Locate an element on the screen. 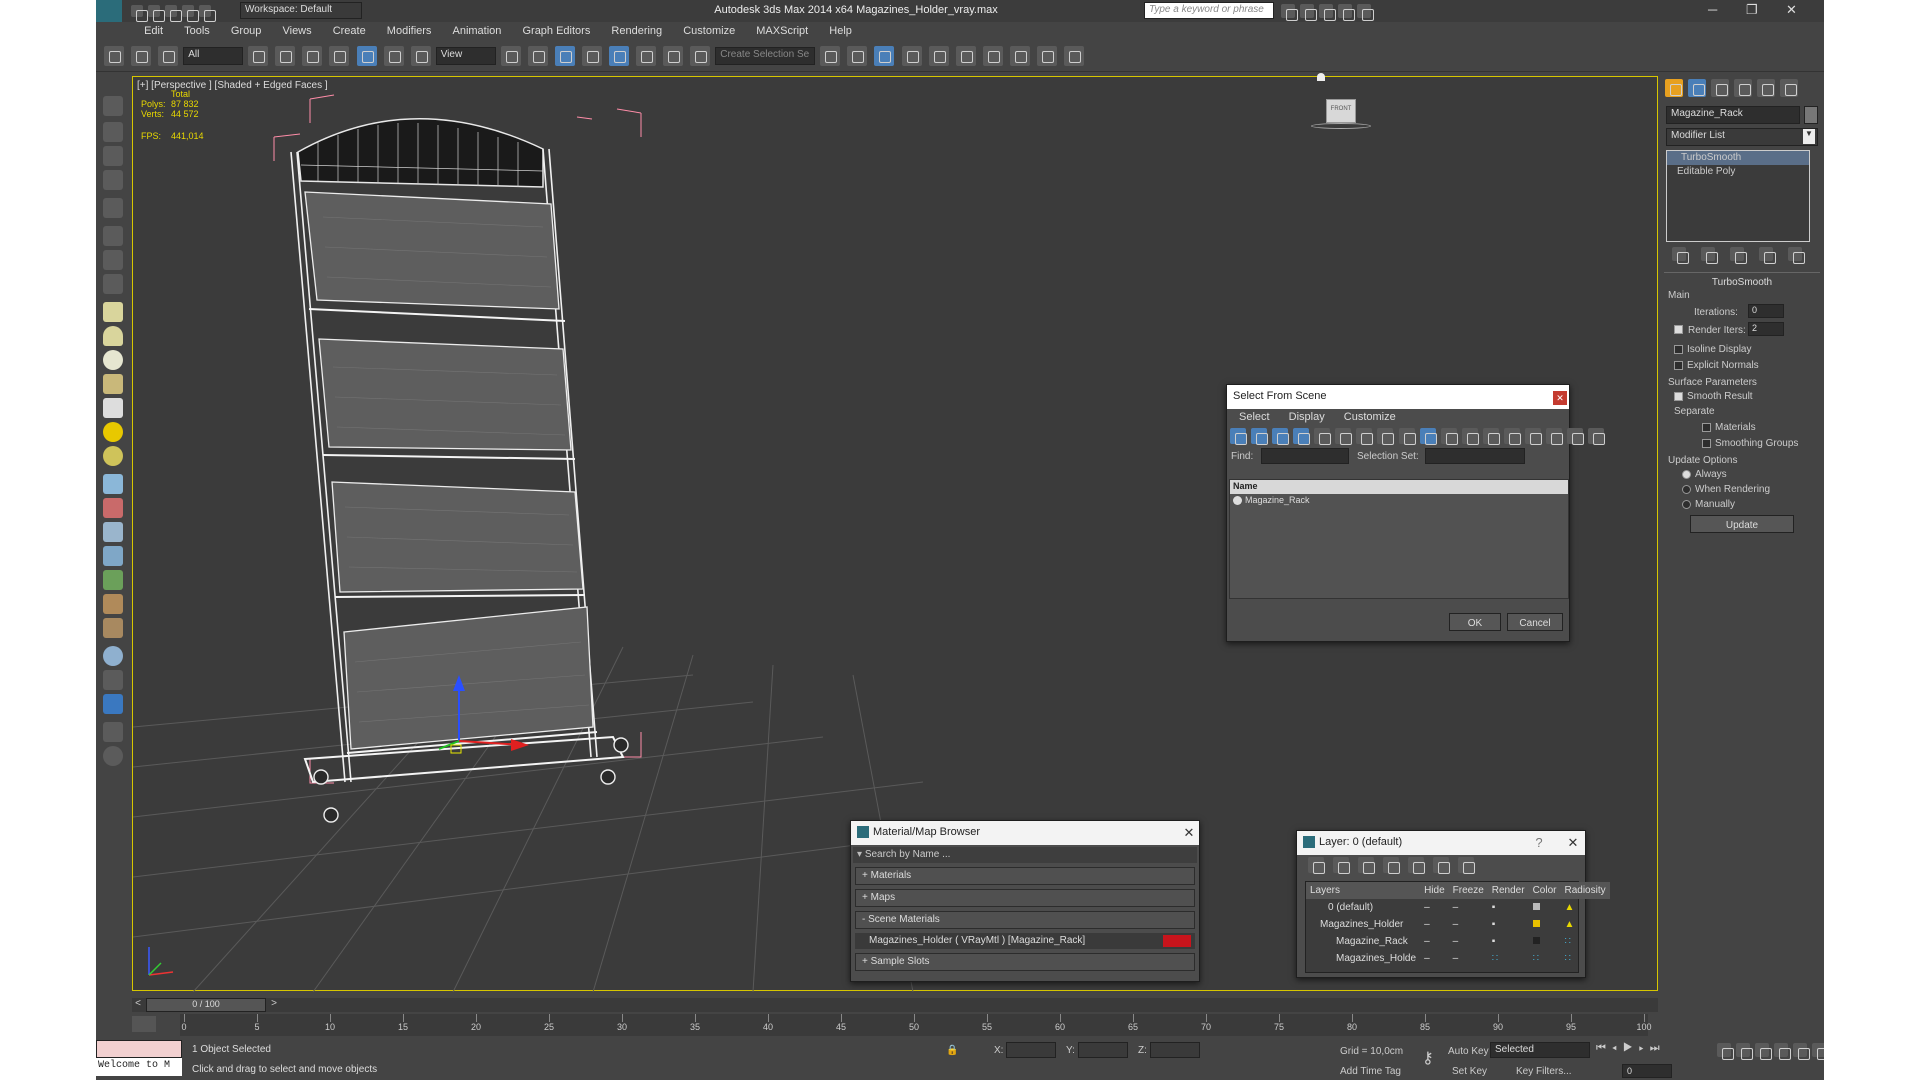  display-frozen-icon is located at coordinates (1449, 436).